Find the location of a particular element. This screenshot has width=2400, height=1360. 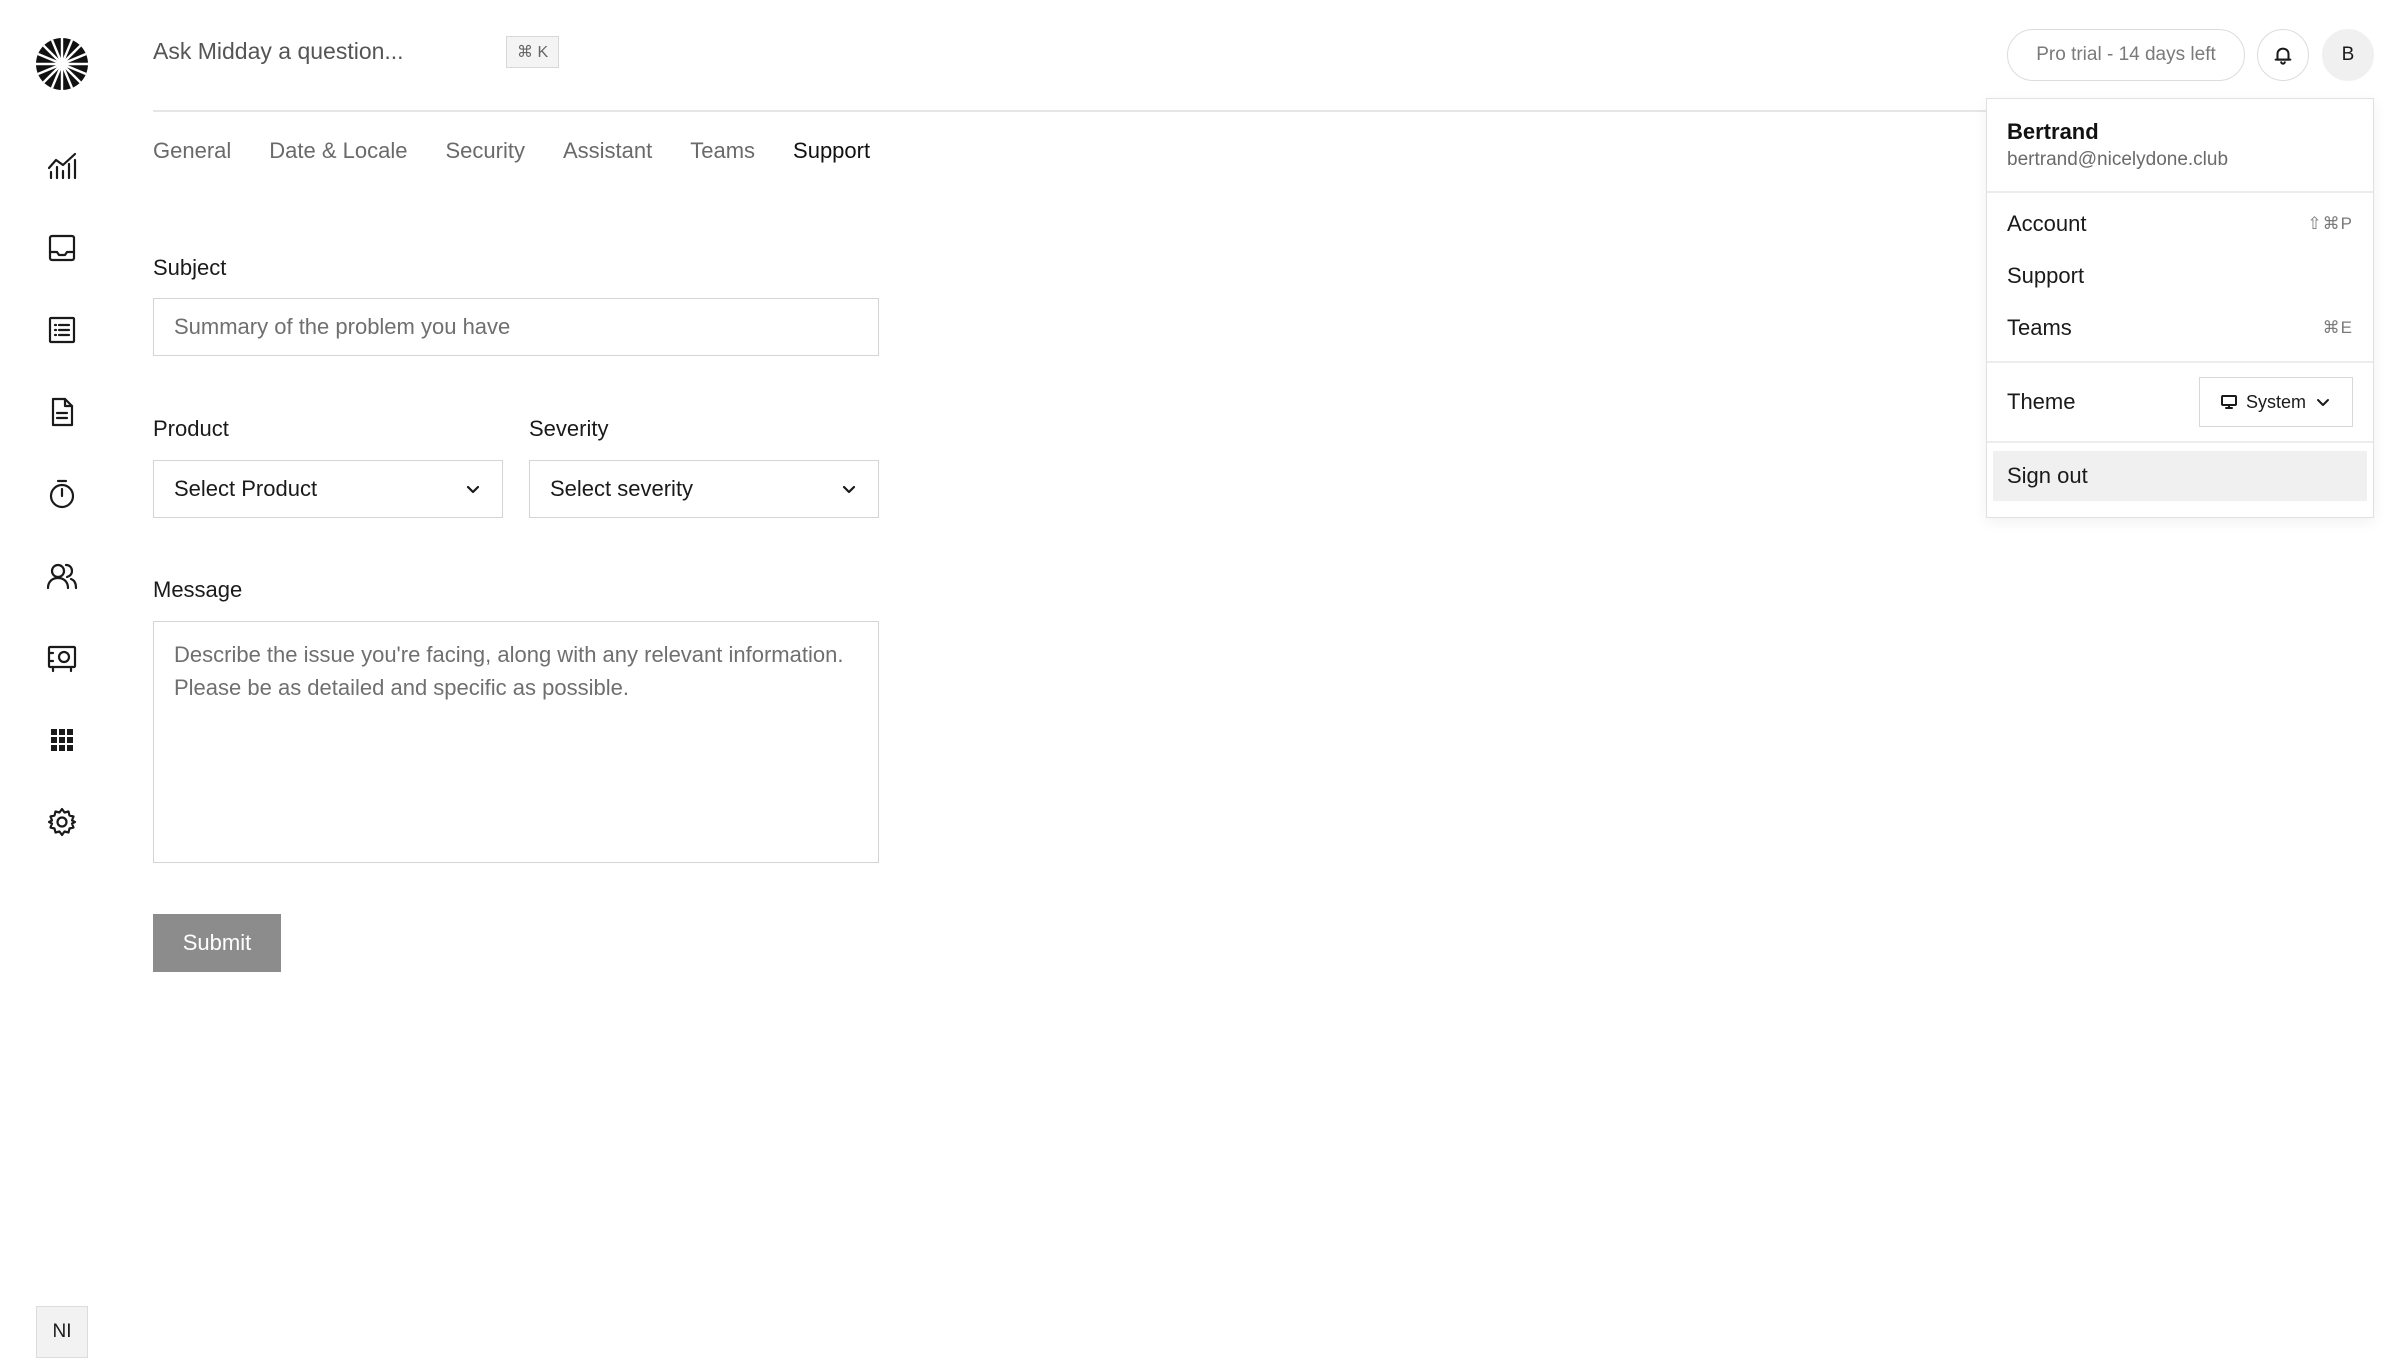

chart-icon is located at coordinates (62, 166).